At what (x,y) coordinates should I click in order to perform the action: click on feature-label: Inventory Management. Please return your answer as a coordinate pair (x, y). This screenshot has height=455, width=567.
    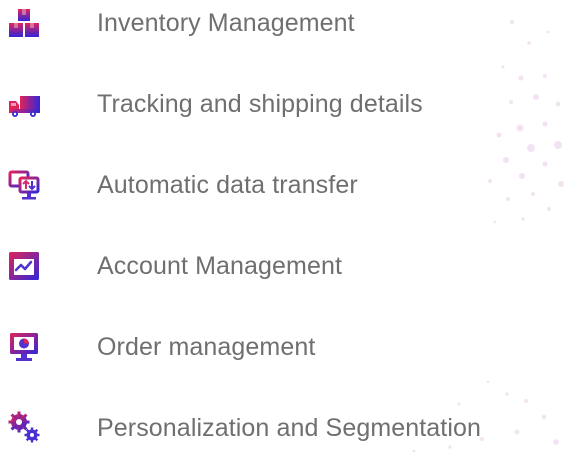
    Looking at the image, I should click on (226, 23).